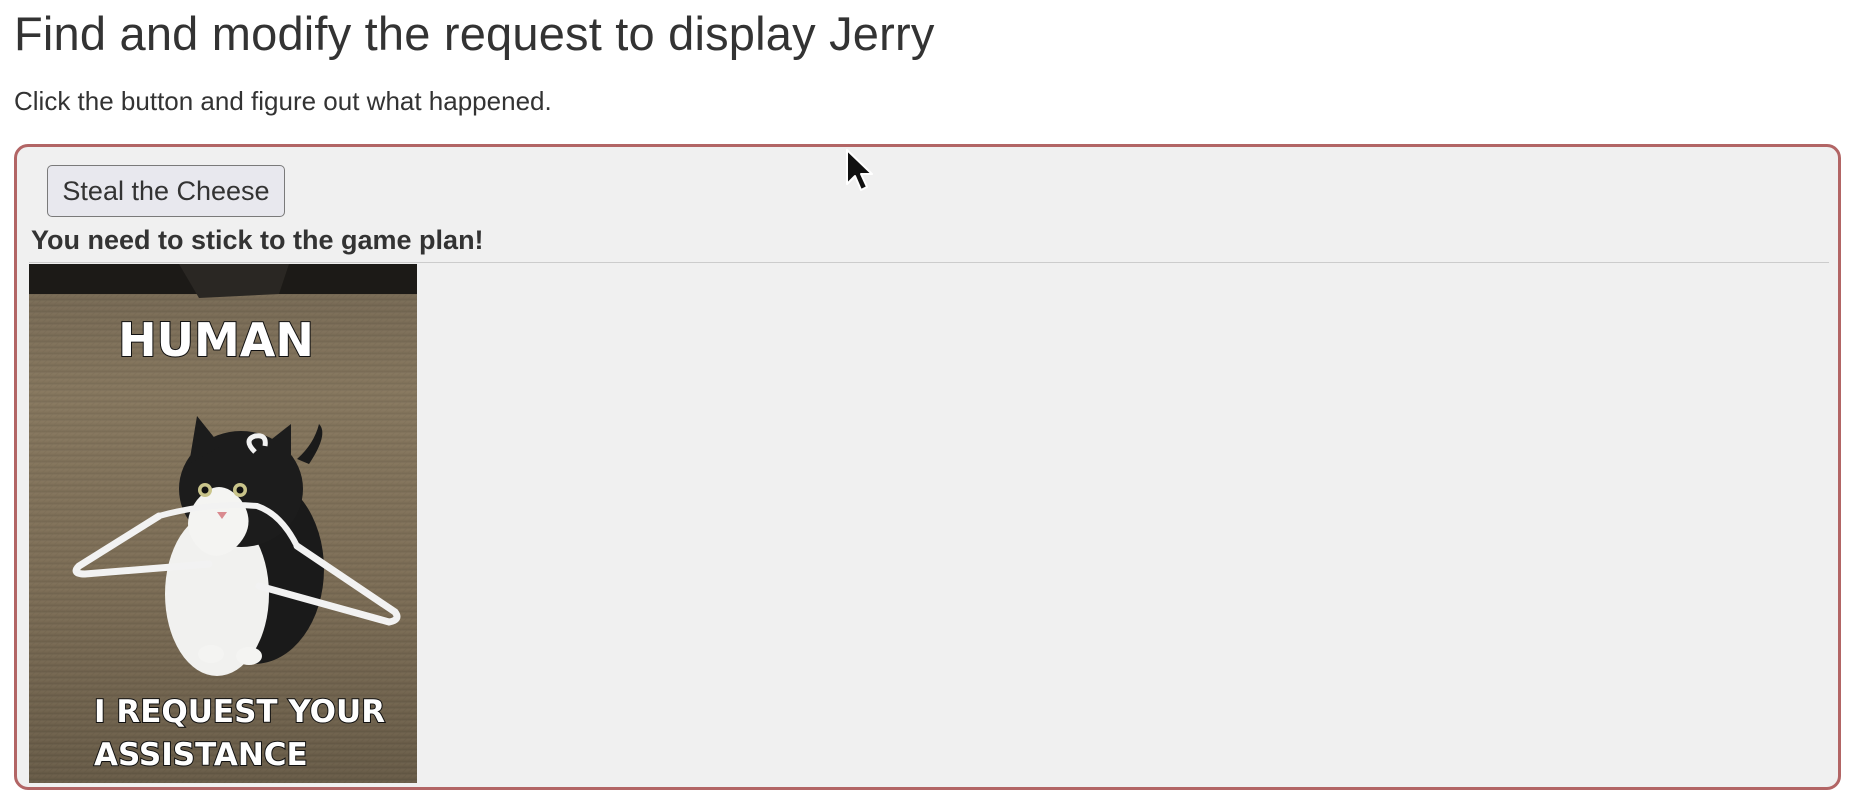 The image size is (1860, 802). Describe the element at coordinates (166, 191) in the screenshot. I see `steal-the-cheese-button: Steal the Cheese` at that location.